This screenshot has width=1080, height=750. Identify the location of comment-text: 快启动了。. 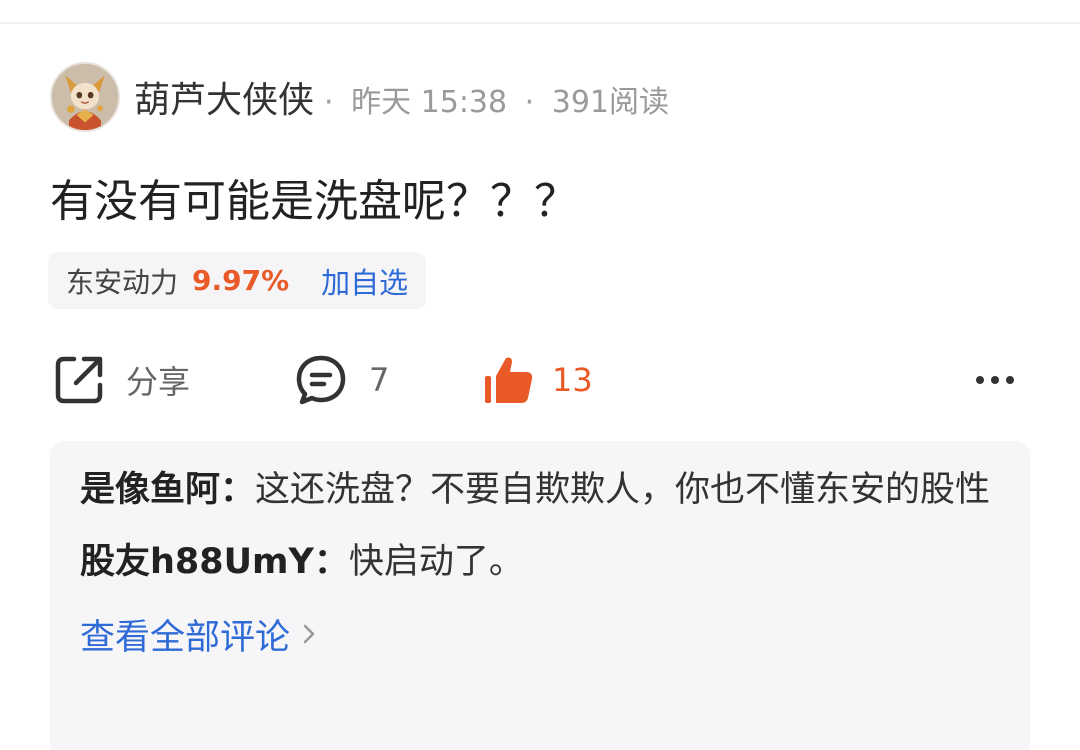
(436, 562).